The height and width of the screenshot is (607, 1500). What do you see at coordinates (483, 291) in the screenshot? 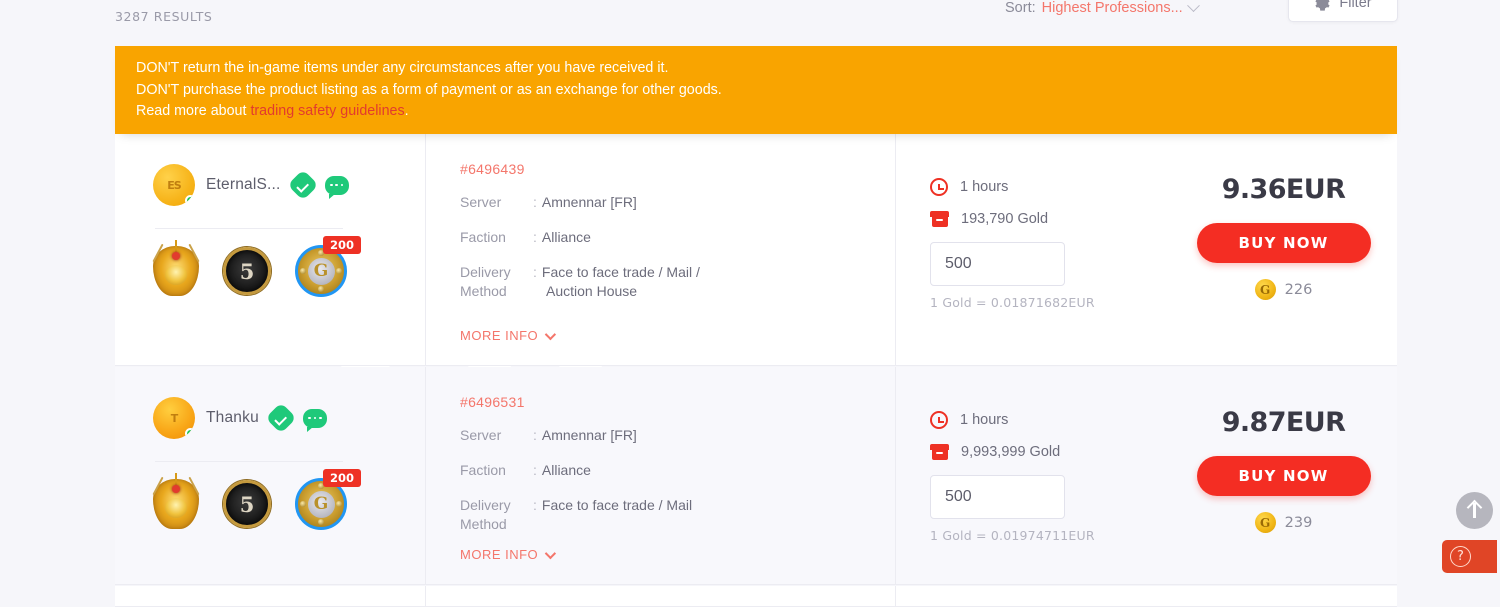
I see `delivery-label-line2: Method` at bounding box center [483, 291].